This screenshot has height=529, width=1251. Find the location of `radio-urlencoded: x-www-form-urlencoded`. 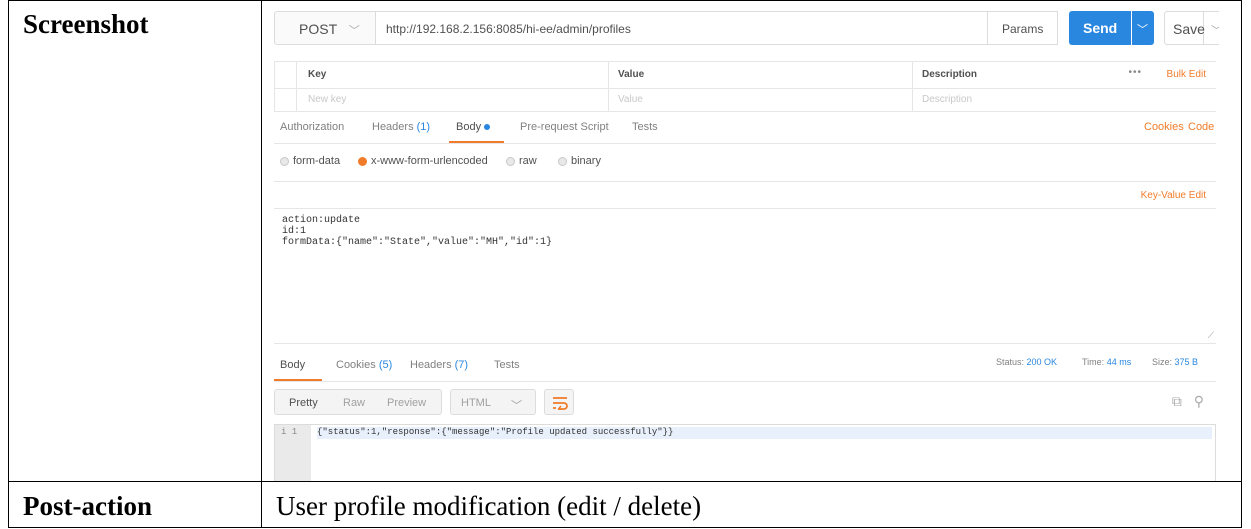

radio-urlencoded: x-www-form-urlencoded is located at coordinates (423, 161).